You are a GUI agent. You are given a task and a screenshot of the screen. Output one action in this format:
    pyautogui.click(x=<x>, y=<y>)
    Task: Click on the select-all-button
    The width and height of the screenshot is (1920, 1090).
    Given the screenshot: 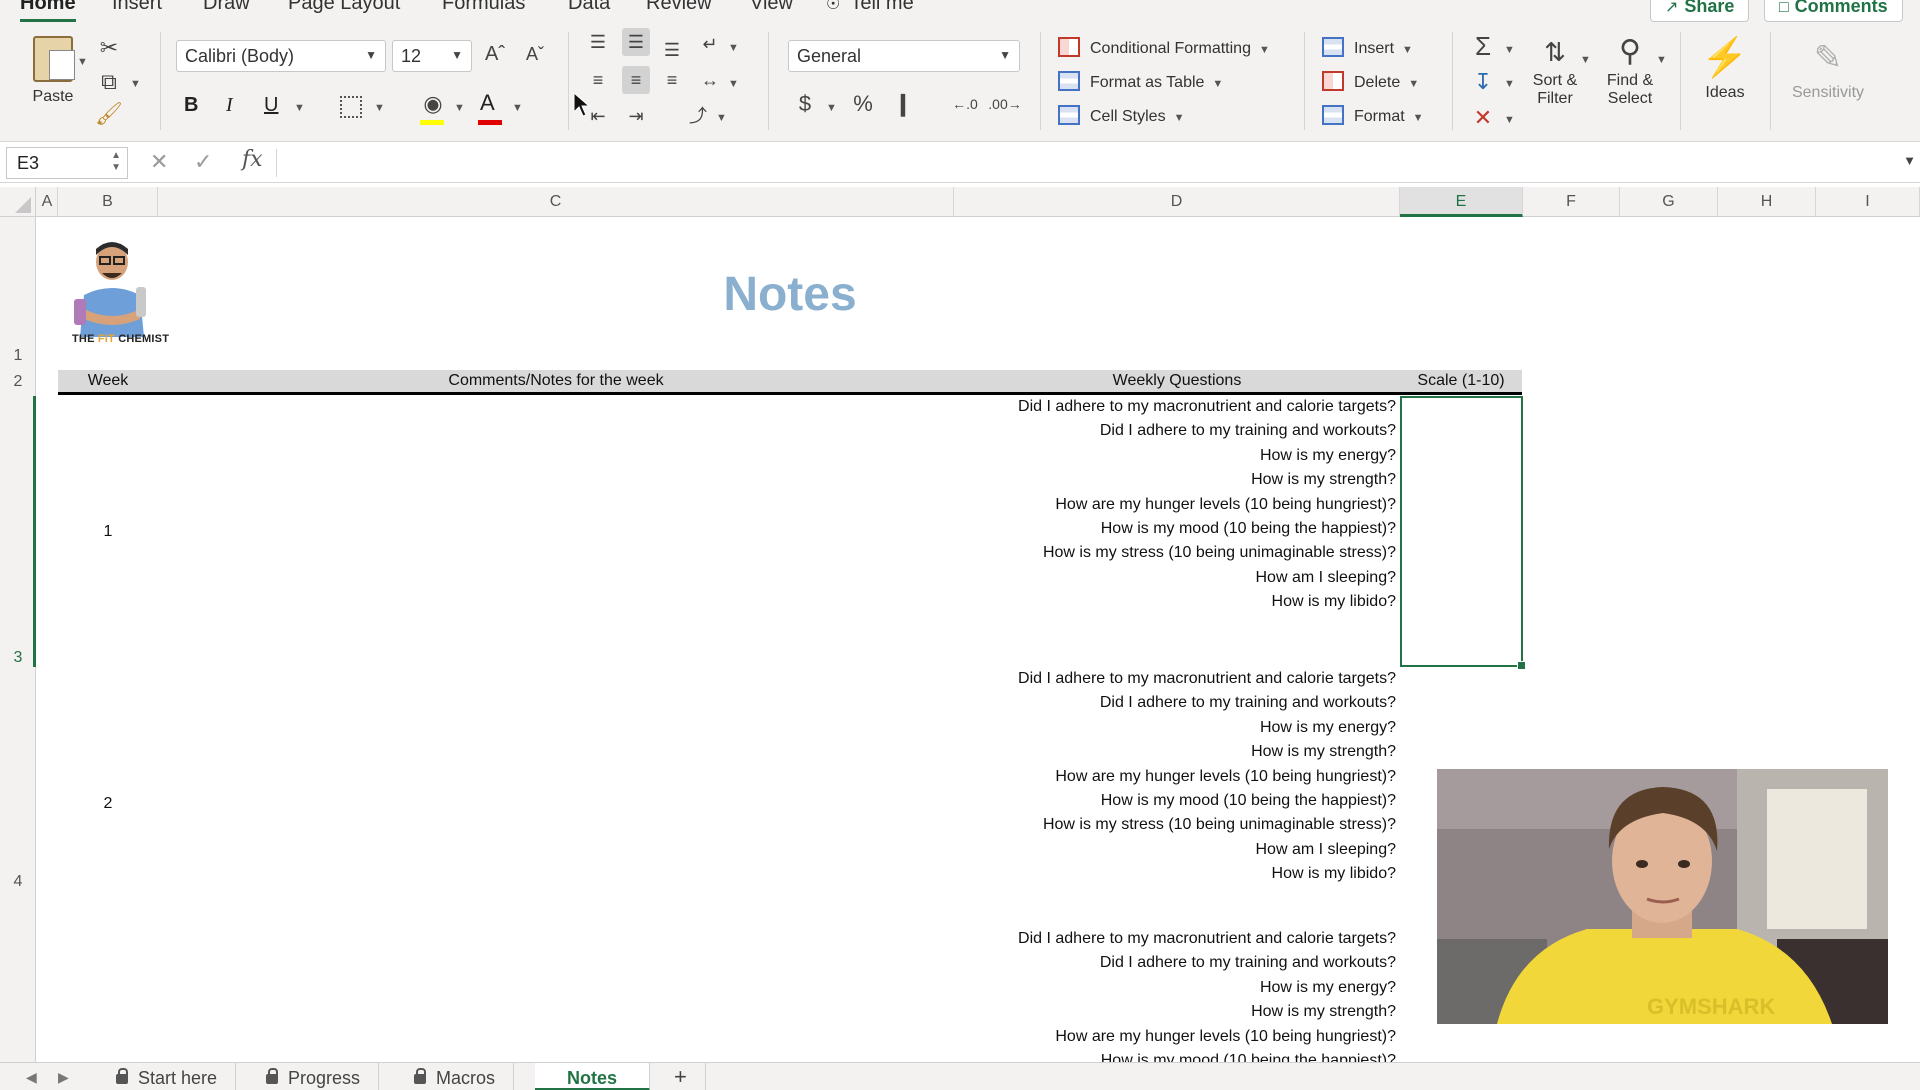 What is the action you would take?
    pyautogui.click(x=18, y=202)
    